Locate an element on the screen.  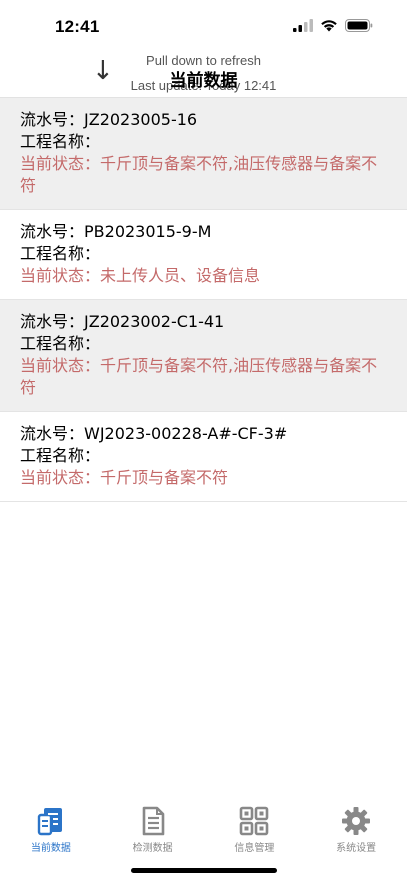
status-time: 12:41 is located at coordinates (77, 26).